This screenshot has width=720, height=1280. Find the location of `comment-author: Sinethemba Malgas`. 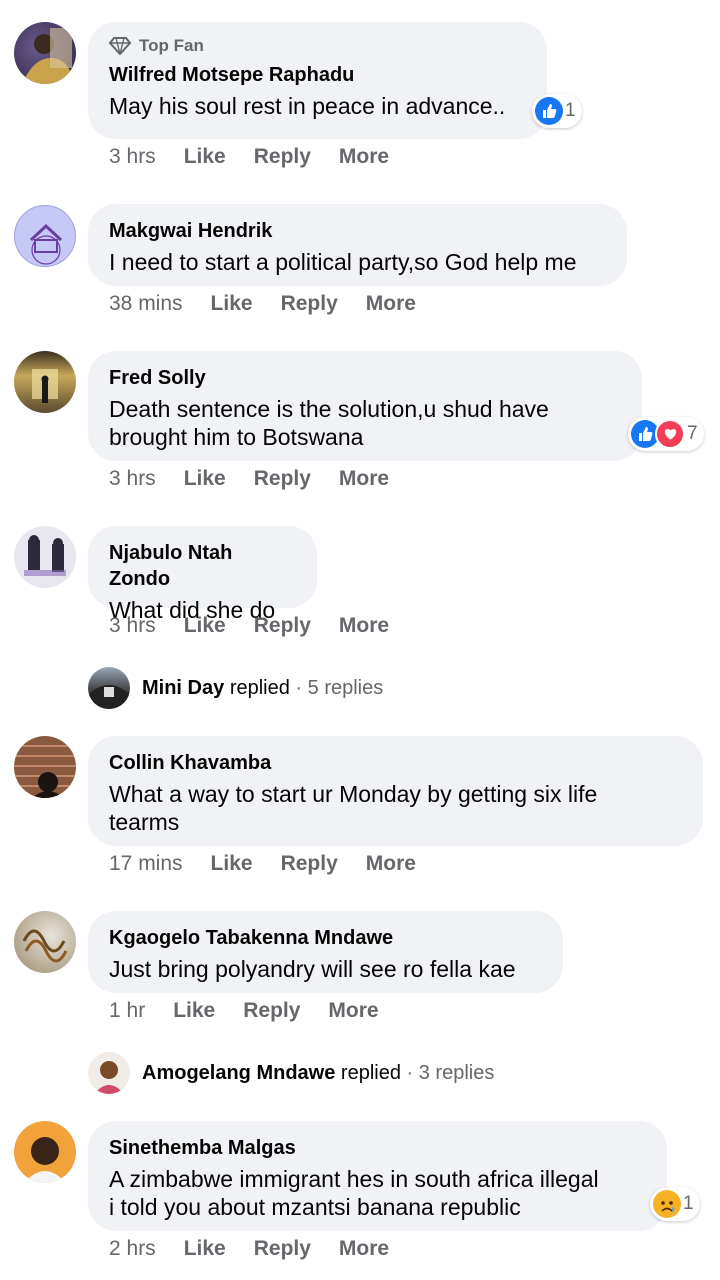

comment-author: Sinethemba Malgas is located at coordinates (377, 1148).